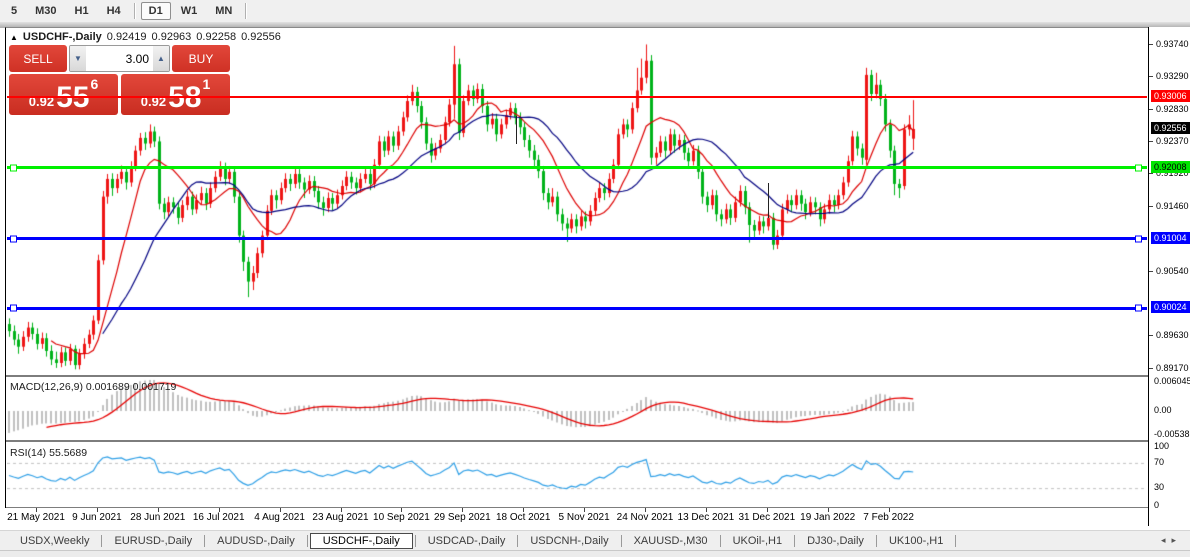 Image resolution: width=1190 pixels, height=557 pixels. Describe the element at coordinates (1170, 127) in the screenshot. I see `price-badge-0.92556: 0.92556` at that location.